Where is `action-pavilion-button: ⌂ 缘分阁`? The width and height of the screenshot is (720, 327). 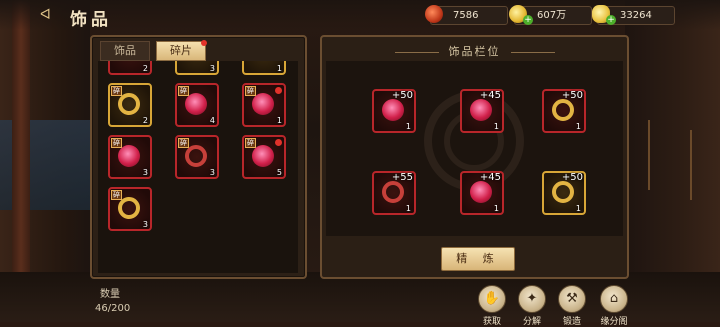 action-pavilion-button: ⌂ 缘分阁 is located at coordinates (614, 306).